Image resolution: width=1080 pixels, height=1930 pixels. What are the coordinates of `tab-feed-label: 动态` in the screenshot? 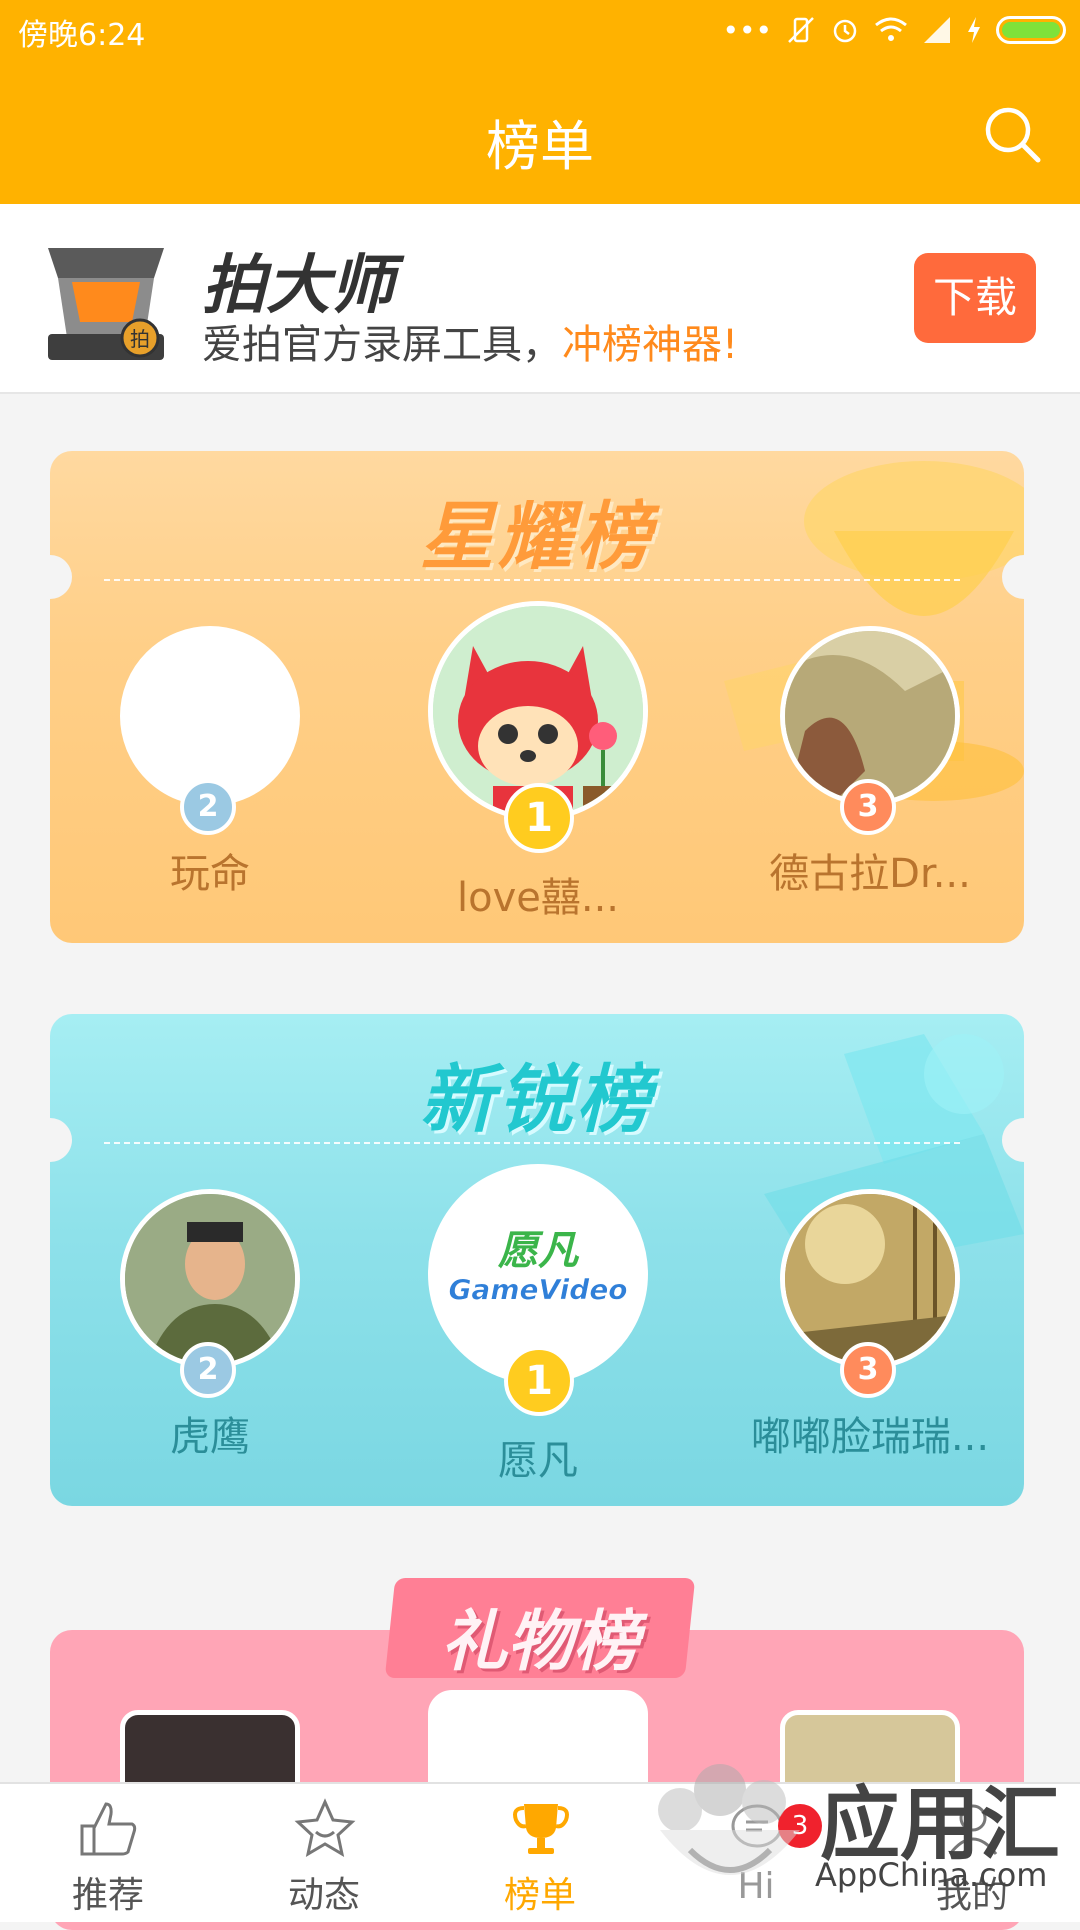 It's located at (323, 1895).